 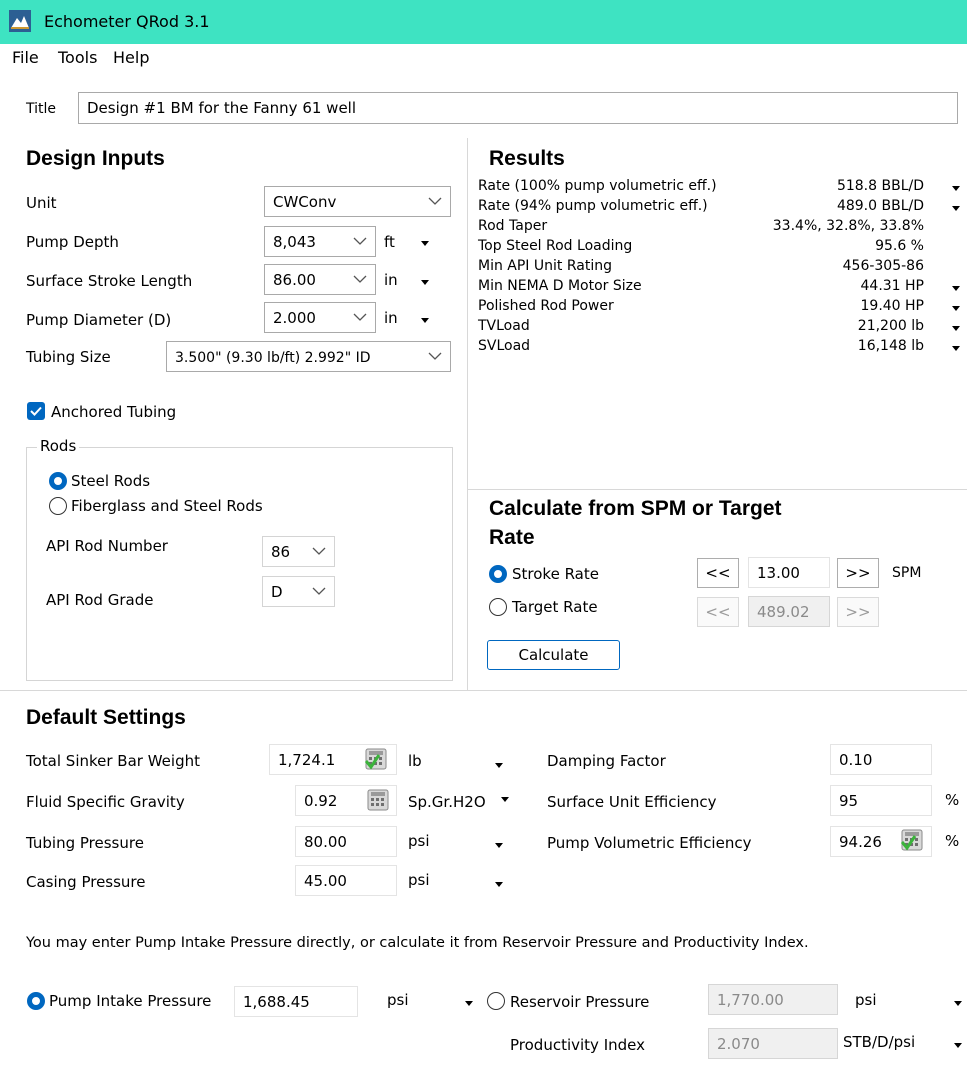 I want to click on reservoir-input: 1,770.00, so click(x=773, y=999).